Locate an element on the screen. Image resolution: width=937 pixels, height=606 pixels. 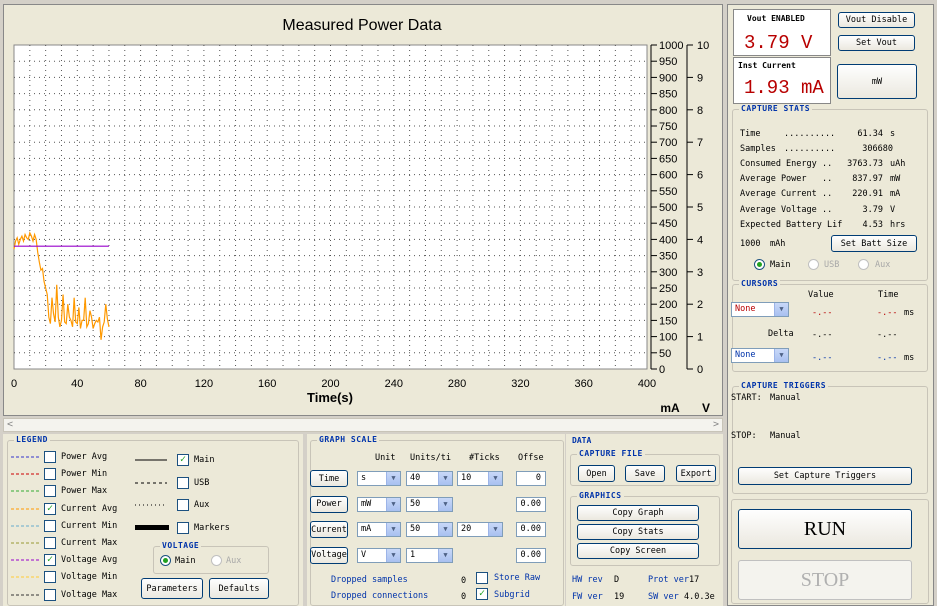
stat-value: 837.97 is located at coordinates (867, 179).